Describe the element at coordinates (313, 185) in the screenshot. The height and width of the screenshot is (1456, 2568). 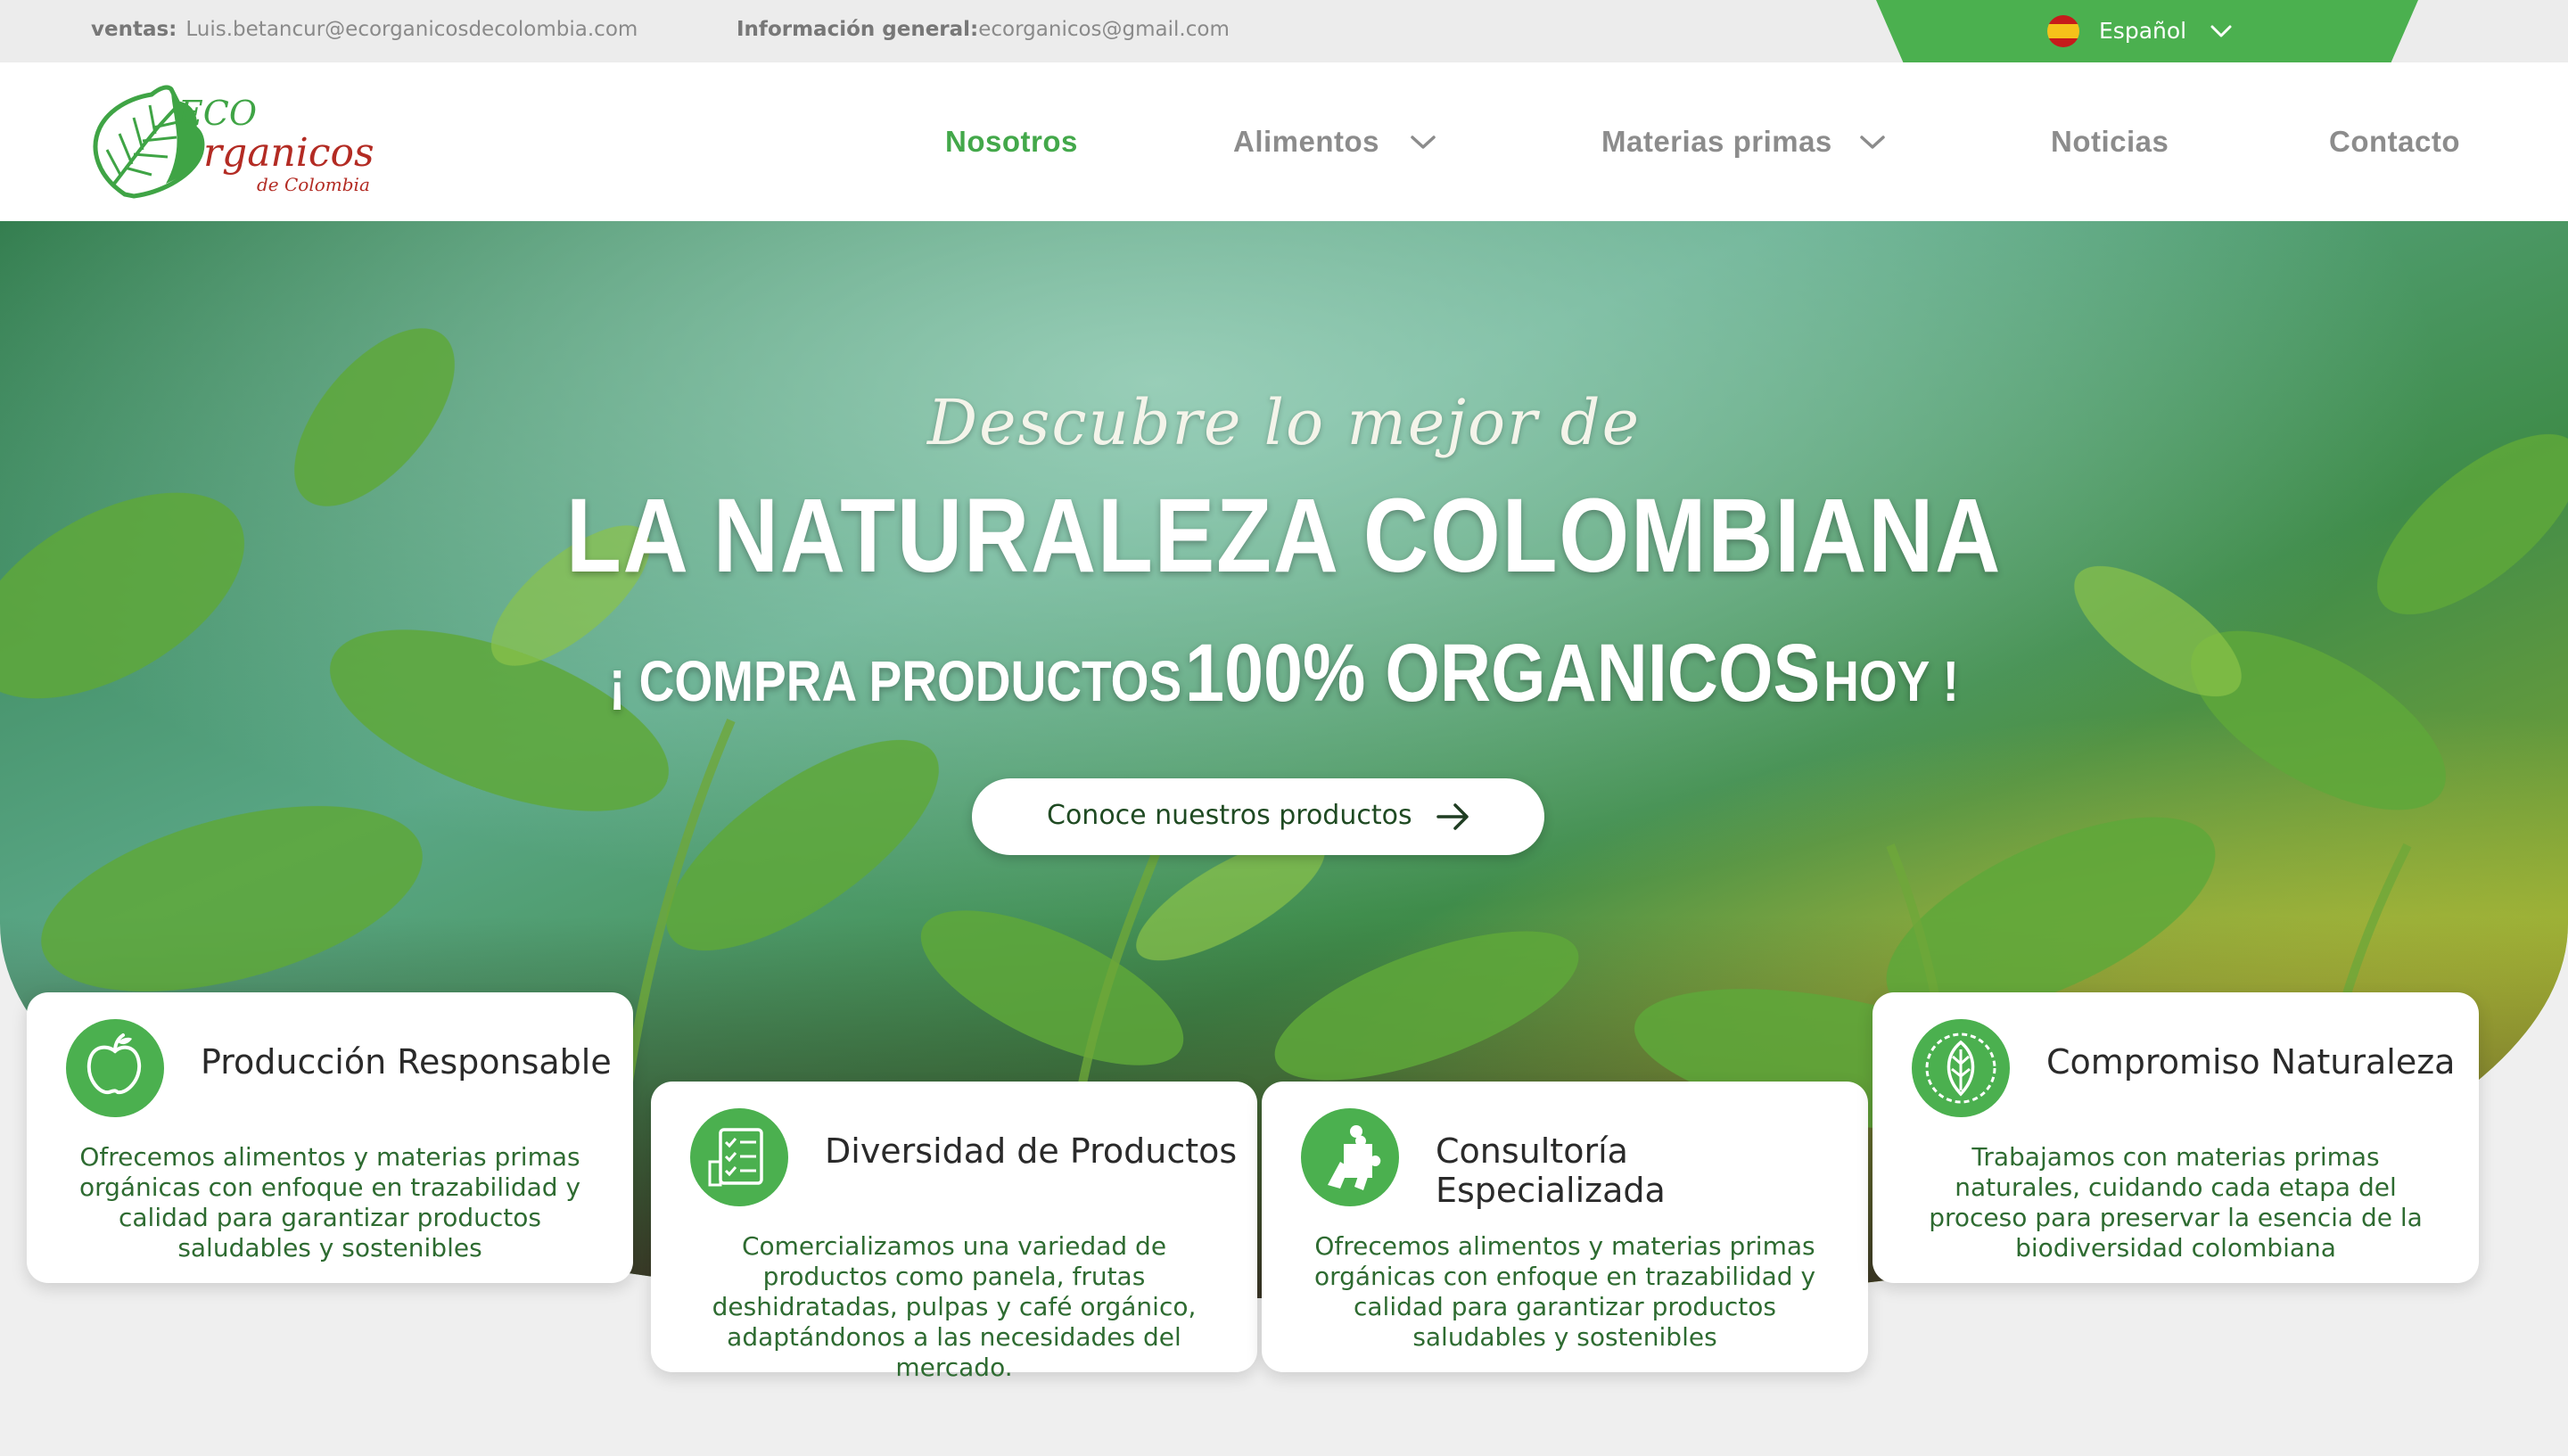
I see `logo-text-colombia: de Colombia` at that location.